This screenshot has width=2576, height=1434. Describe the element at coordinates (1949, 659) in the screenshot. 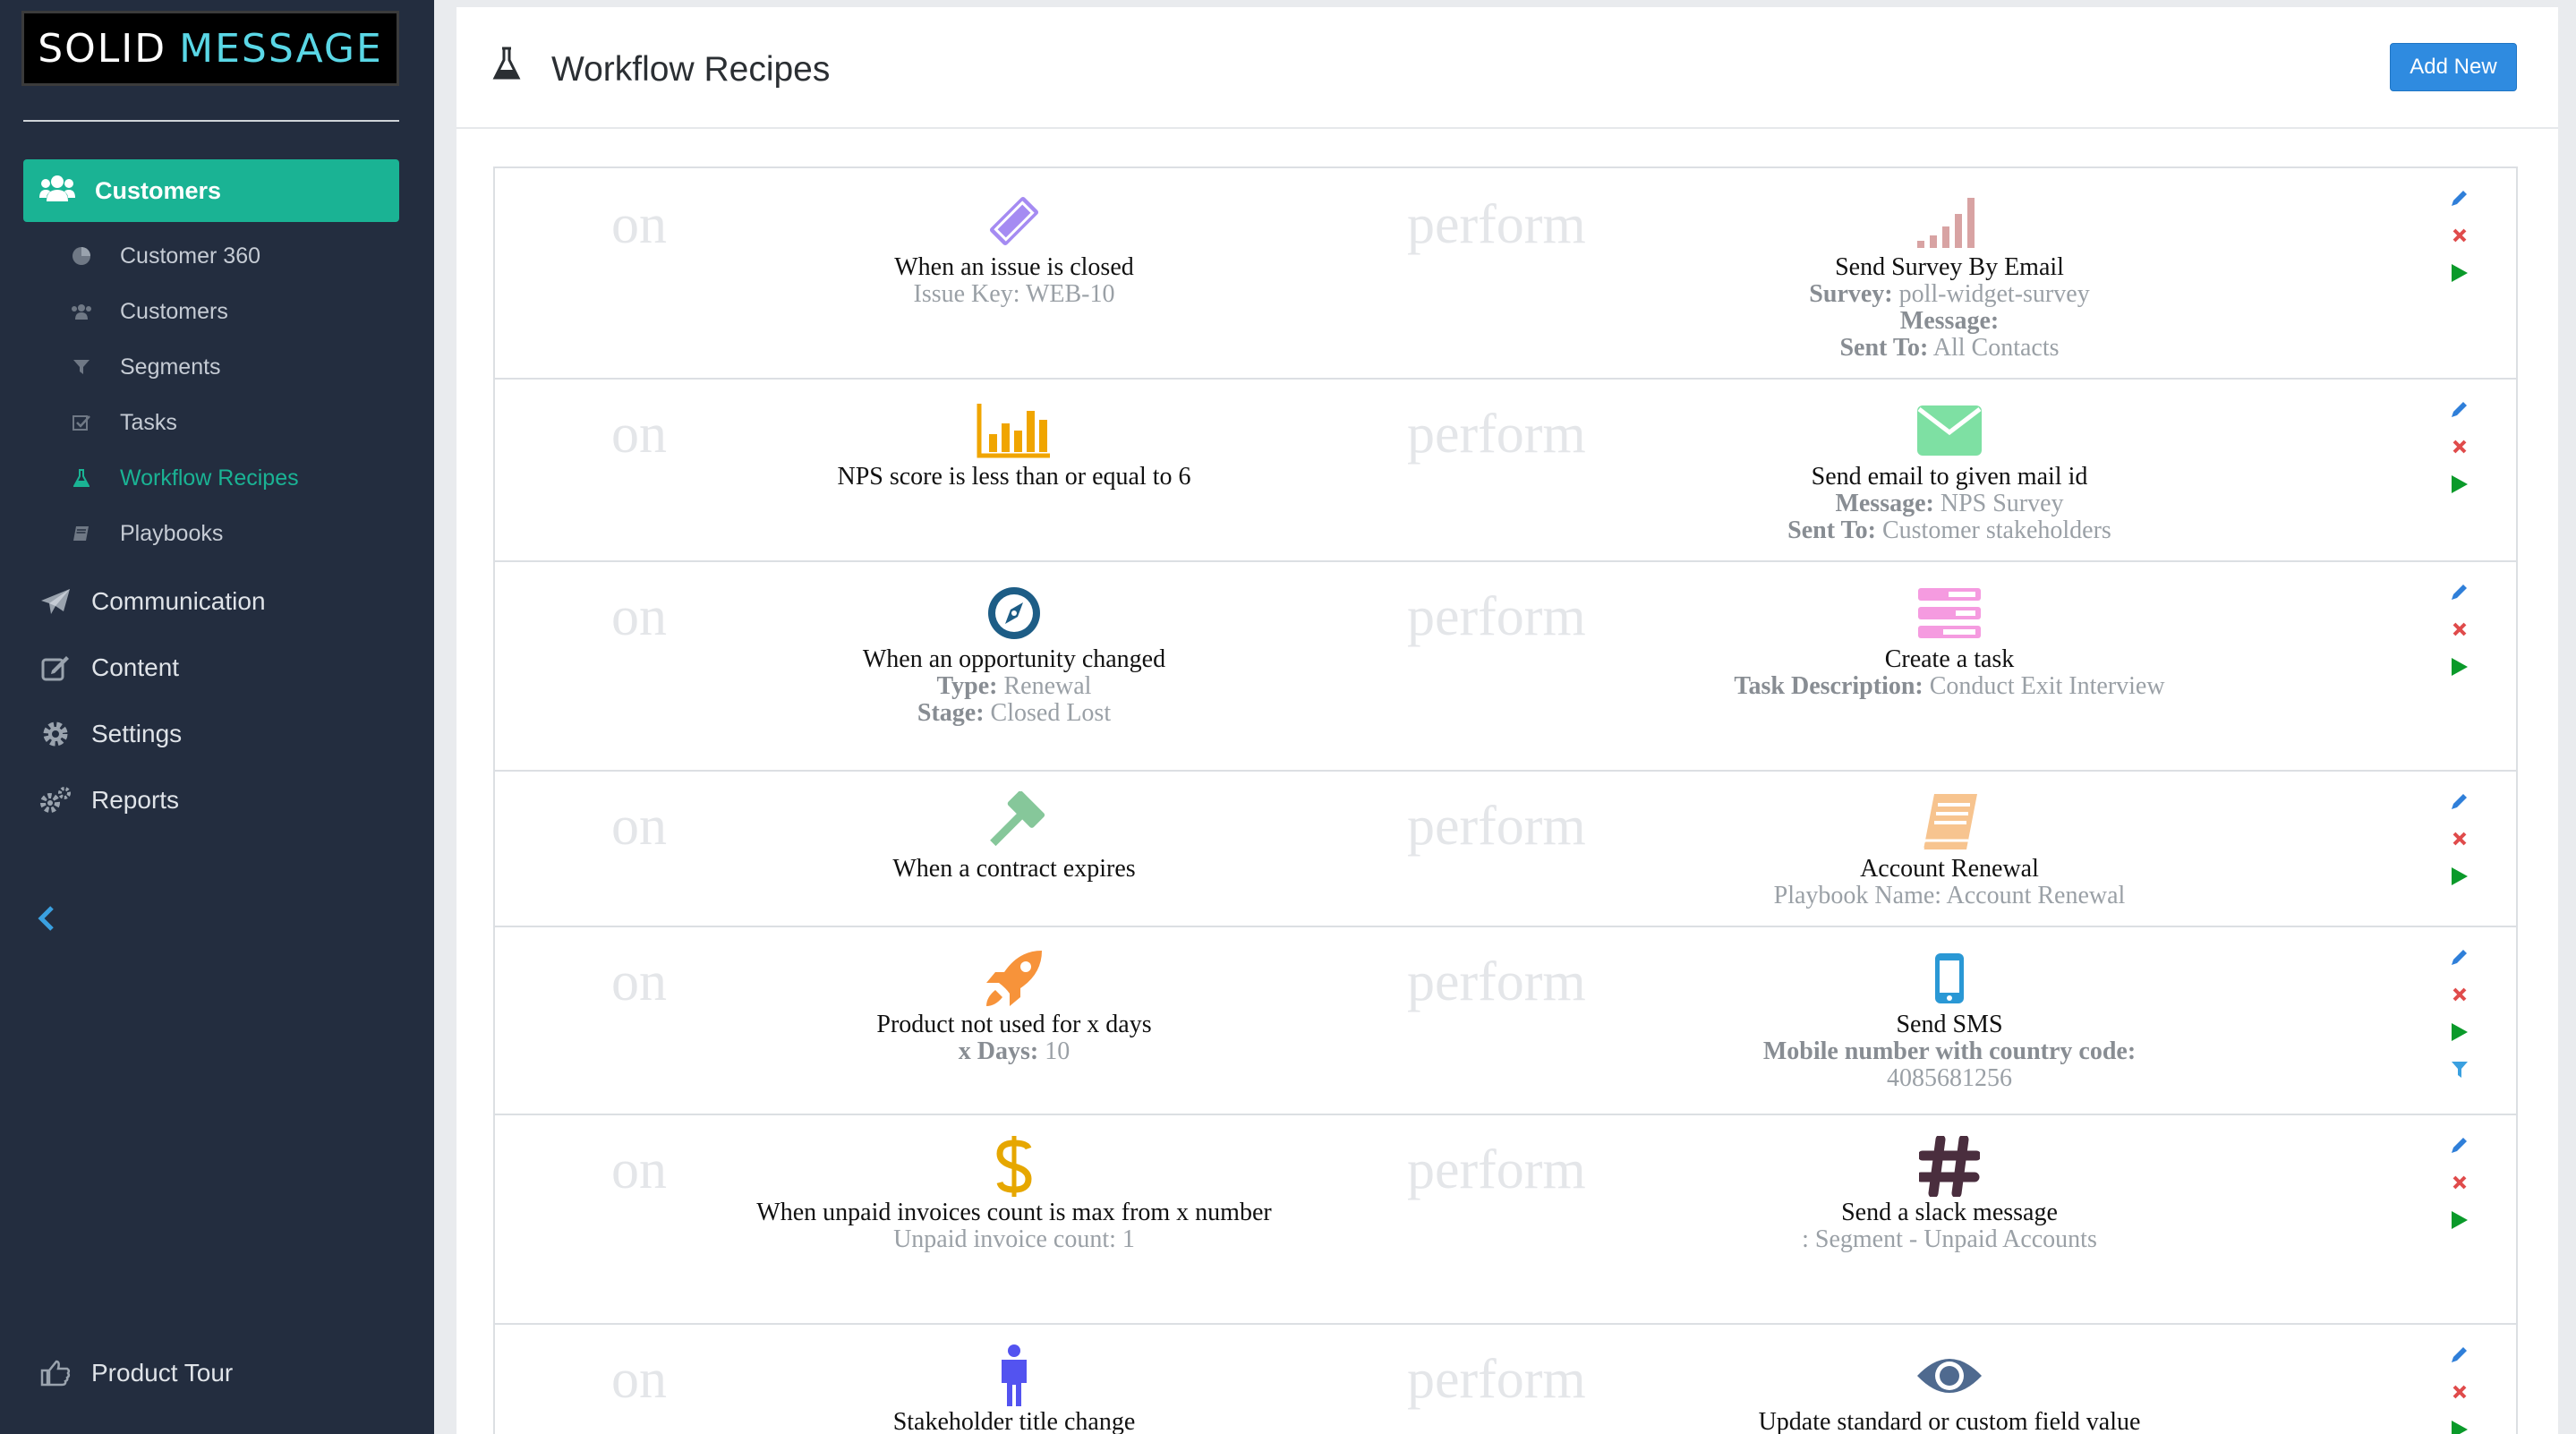

I see `action-title: Create a task` at that location.